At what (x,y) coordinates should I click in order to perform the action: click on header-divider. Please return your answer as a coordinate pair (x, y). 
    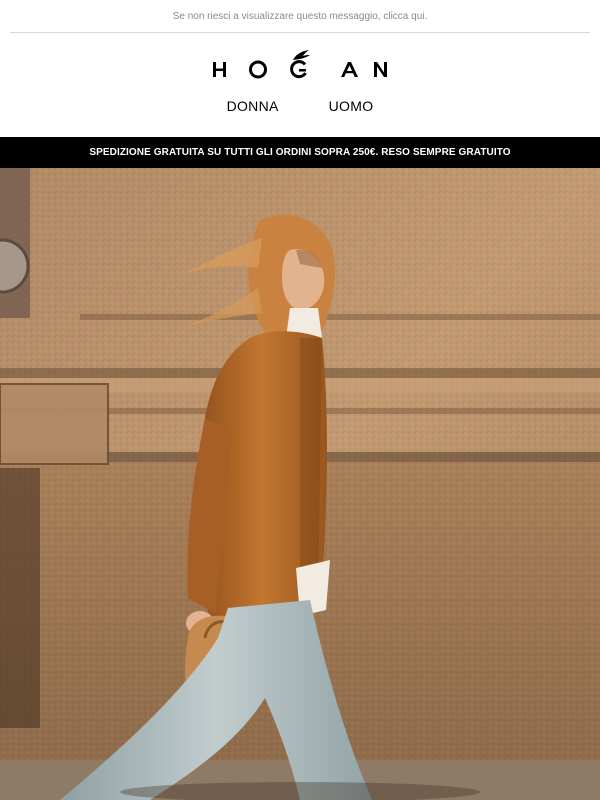
    Looking at the image, I should click on (300, 32).